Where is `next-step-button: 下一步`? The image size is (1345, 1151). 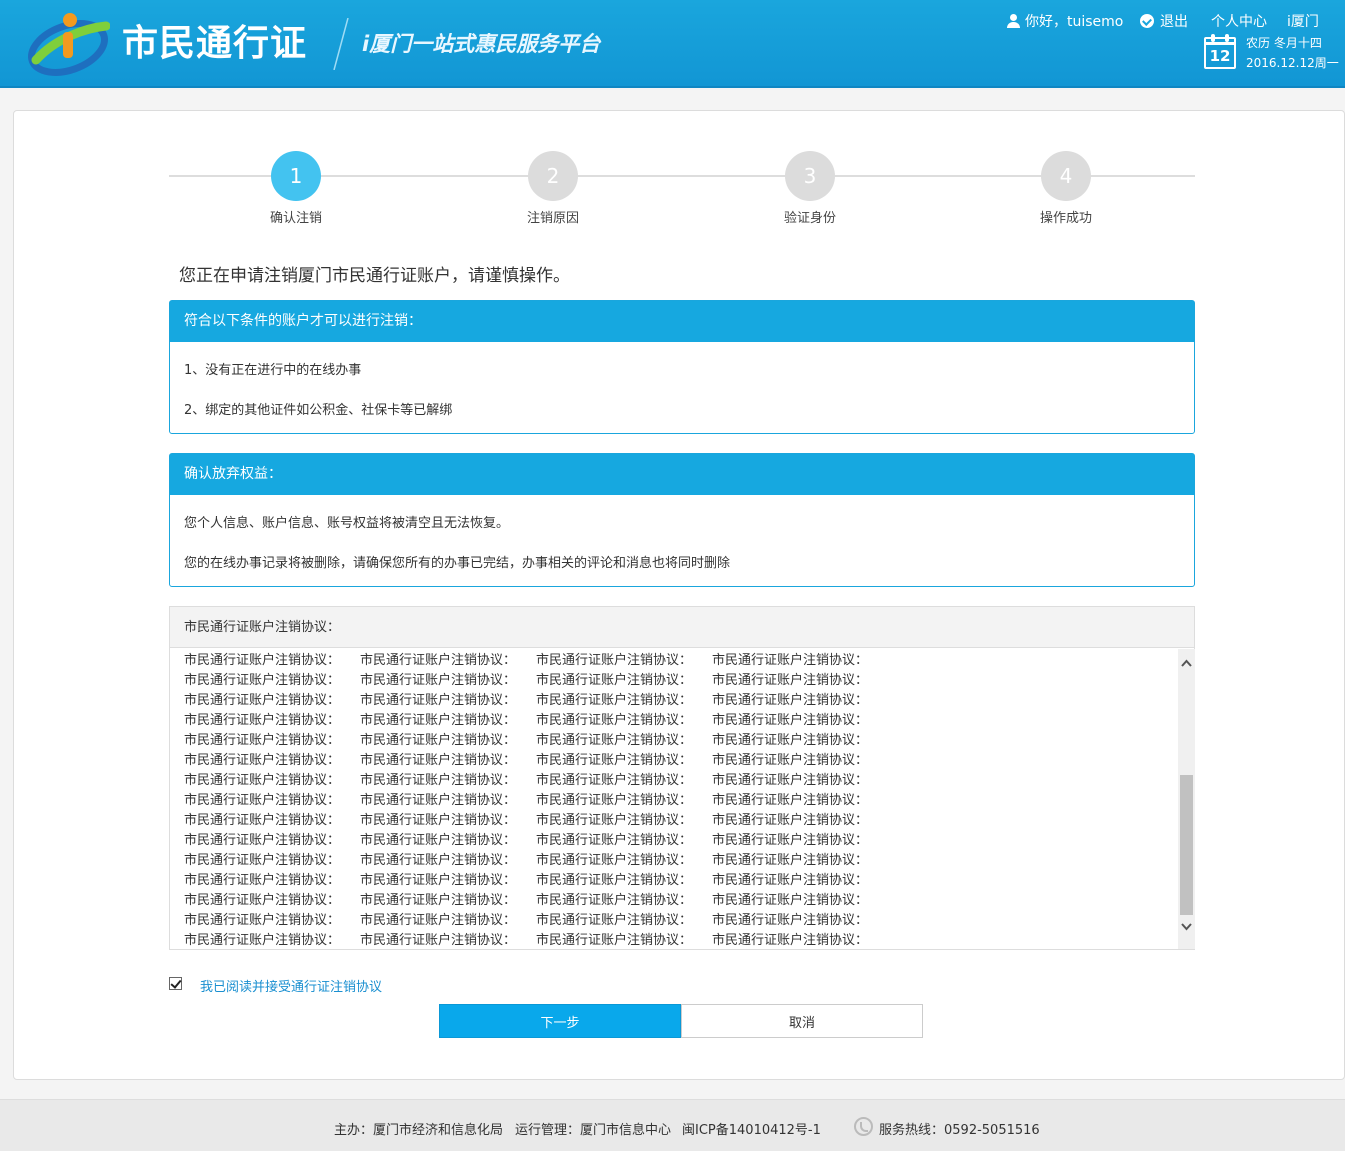 next-step-button: 下一步 is located at coordinates (560, 1021).